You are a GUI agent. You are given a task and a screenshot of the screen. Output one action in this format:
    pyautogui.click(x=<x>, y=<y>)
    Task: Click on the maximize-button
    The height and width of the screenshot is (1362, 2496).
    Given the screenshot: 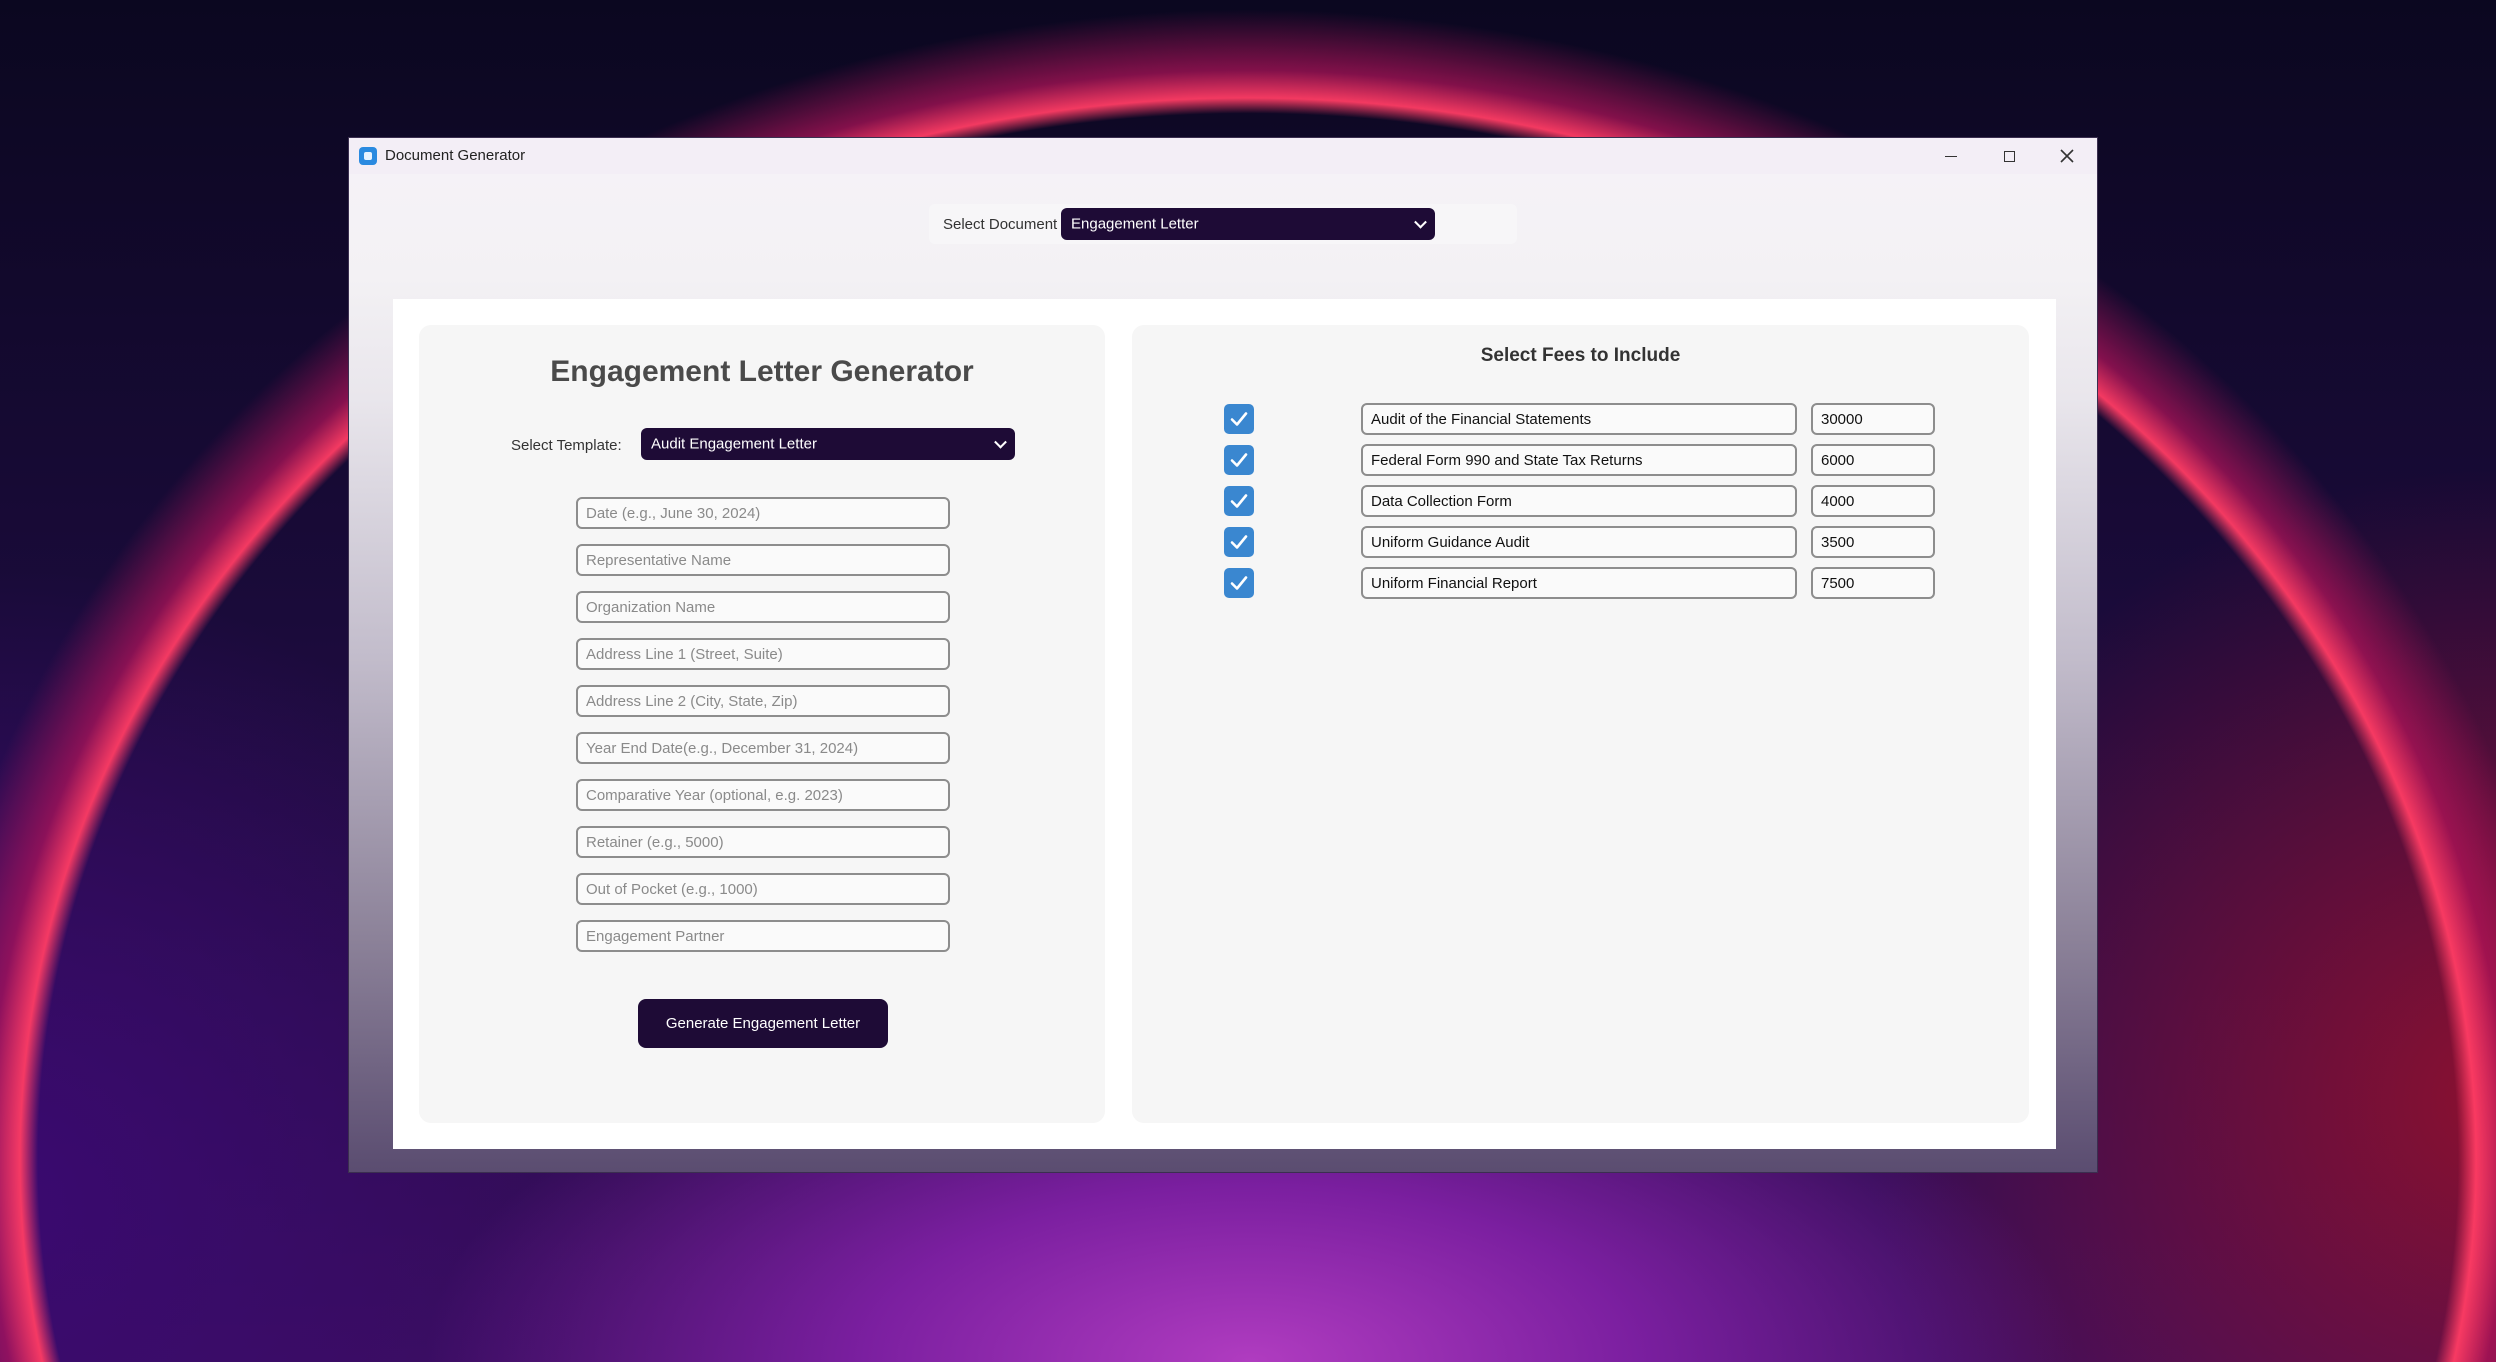 What is the action you would take?
    pyautogui.click(x=2009, y=156)
    